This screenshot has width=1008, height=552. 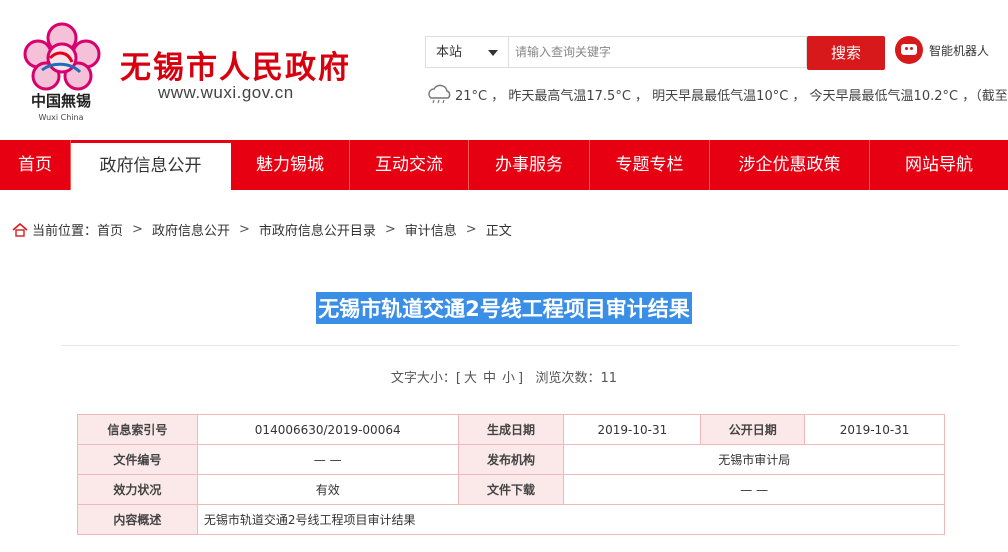 What do you see at coordinates (137, 459) in the screenshot?
I see `table-cell-label: 文件编号` at bounding box center [137, 459].